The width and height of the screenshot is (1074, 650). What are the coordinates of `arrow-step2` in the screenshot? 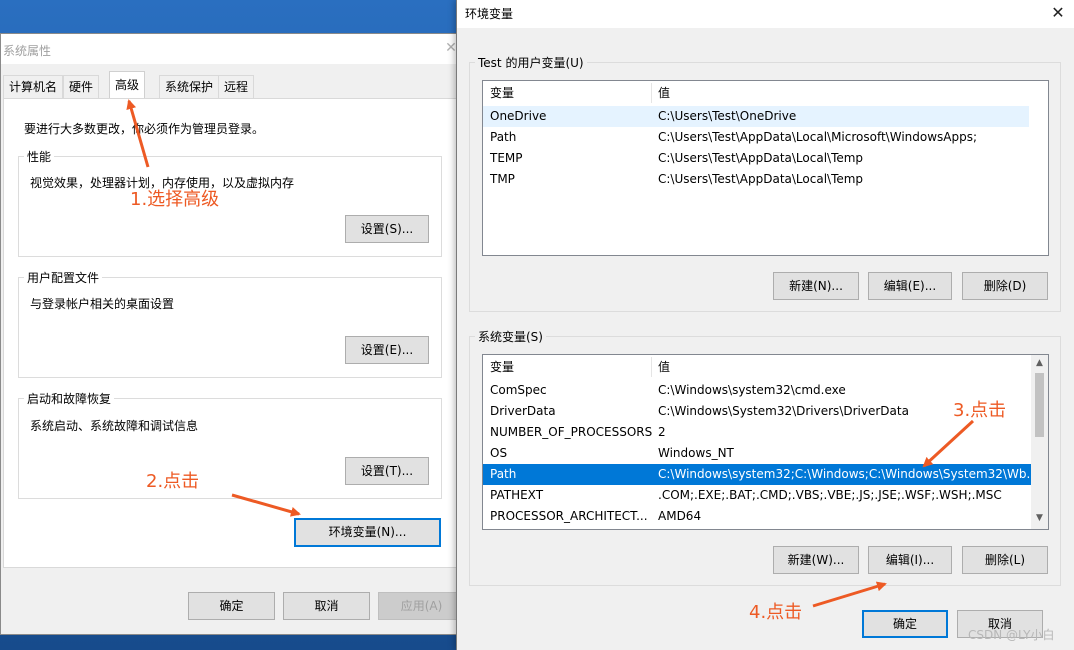 It's located at (266, 505).